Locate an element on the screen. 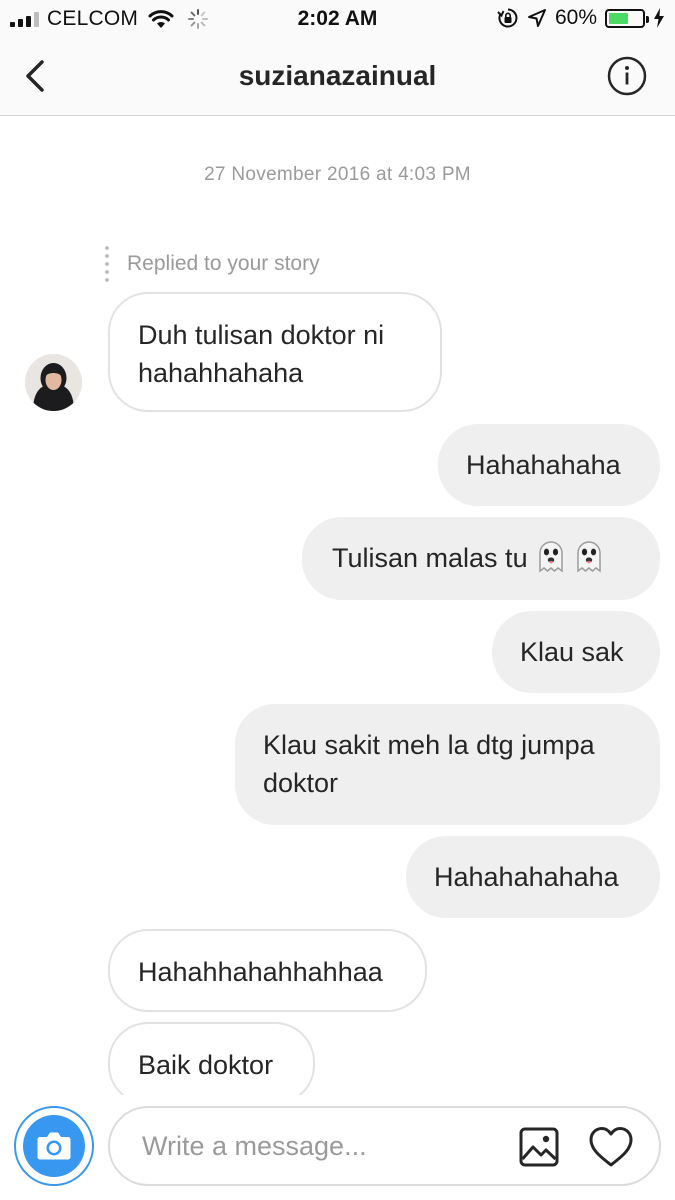 The image size is (675, 1200). location-arrow-icon is located at coordinates (536, 18).